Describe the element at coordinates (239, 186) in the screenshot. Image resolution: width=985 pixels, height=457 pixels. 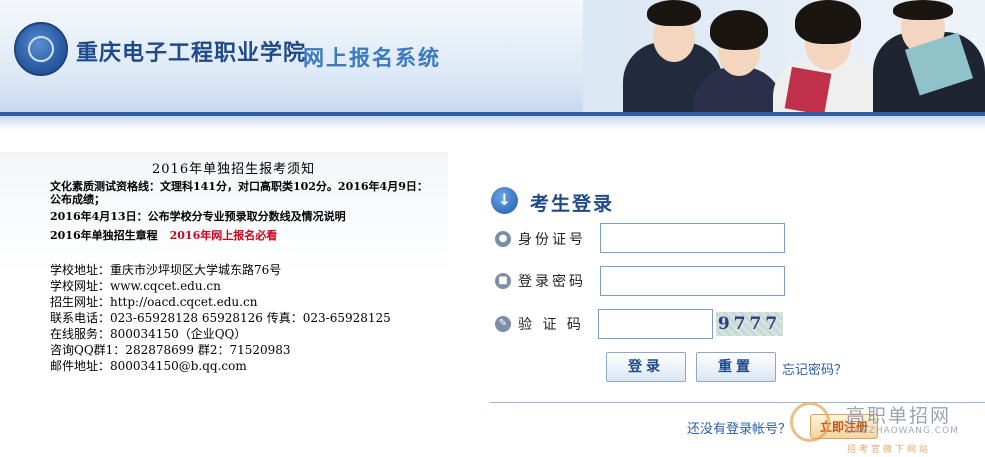
I see `notice-line-score: 文化素质测试资格线：文理科141分，对口高职类102分。2016年4月9日：` at that location.